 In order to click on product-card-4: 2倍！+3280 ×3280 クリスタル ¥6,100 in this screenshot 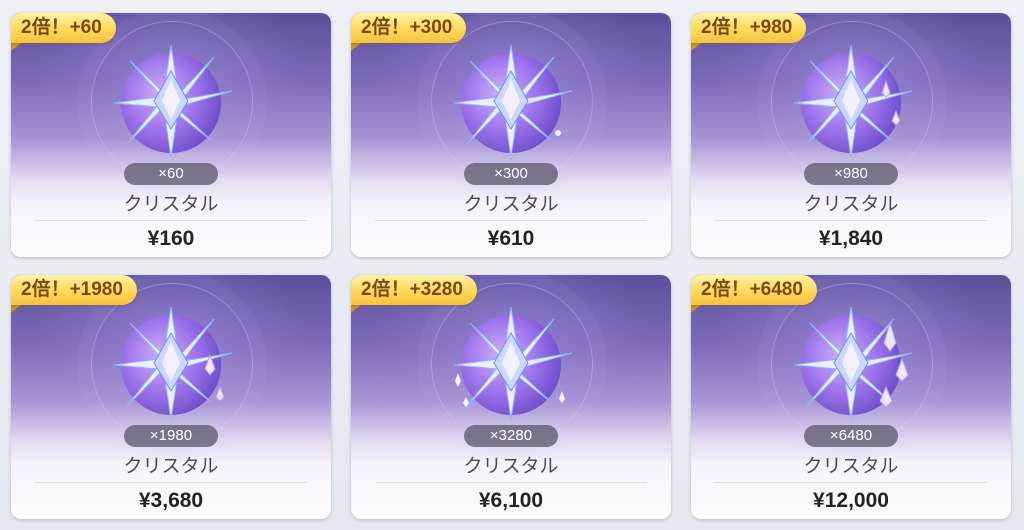, I will do `click(511, 397)`.